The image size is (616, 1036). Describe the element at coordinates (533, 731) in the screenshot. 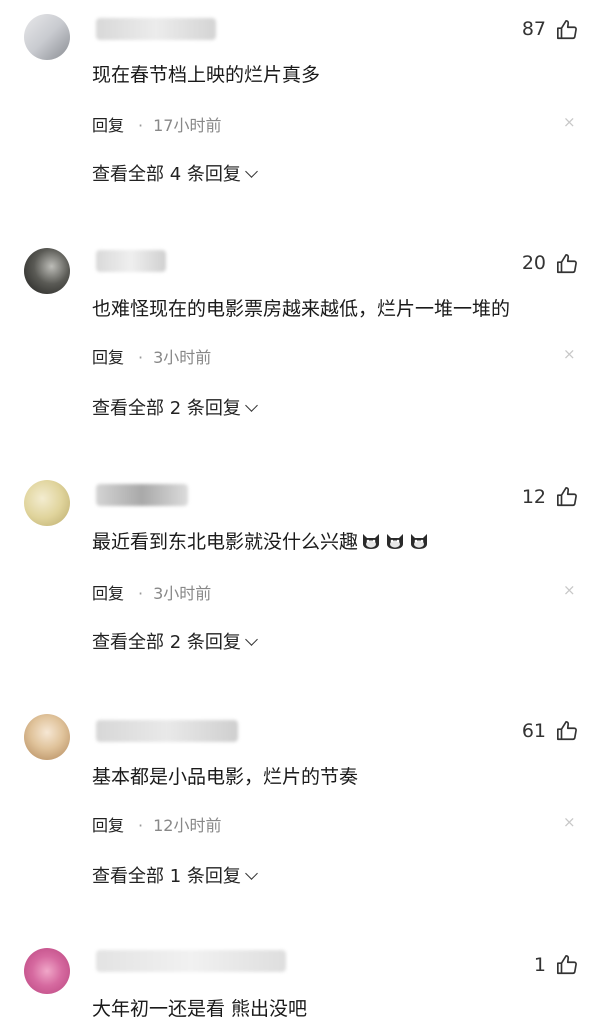

I see `like-count: 61` at that location.